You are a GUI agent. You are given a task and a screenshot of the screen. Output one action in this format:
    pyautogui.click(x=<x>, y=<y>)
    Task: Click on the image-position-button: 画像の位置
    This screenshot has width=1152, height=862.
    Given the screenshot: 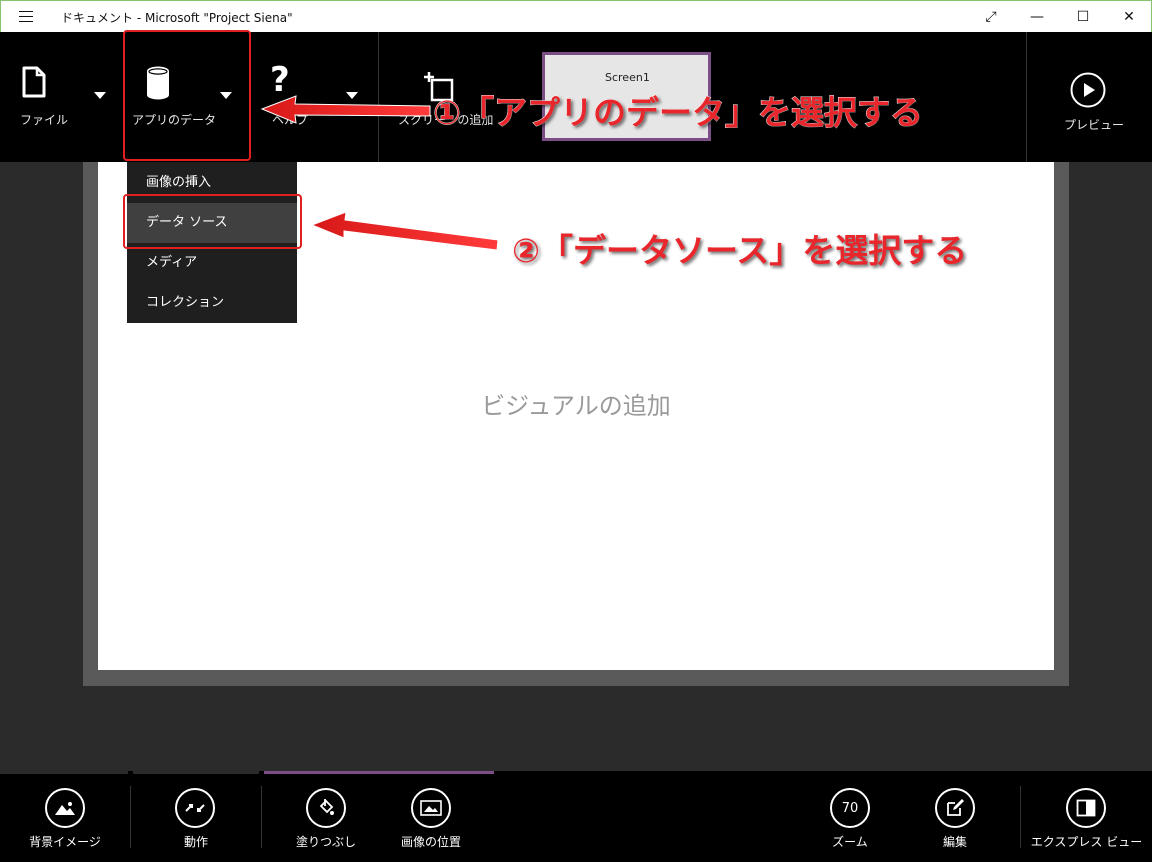 What is the action you would take?
    pyautogui.click(x=431, y=816)
    